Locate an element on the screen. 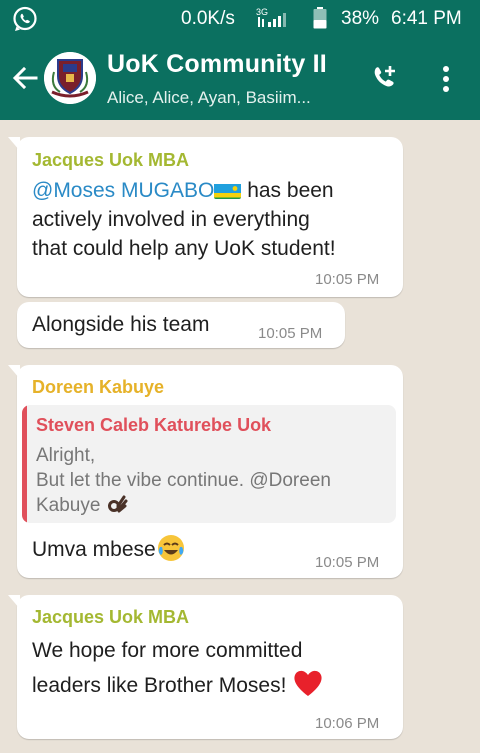  sender-name: Doreen Kabuye is located at coordinates (98, 387).